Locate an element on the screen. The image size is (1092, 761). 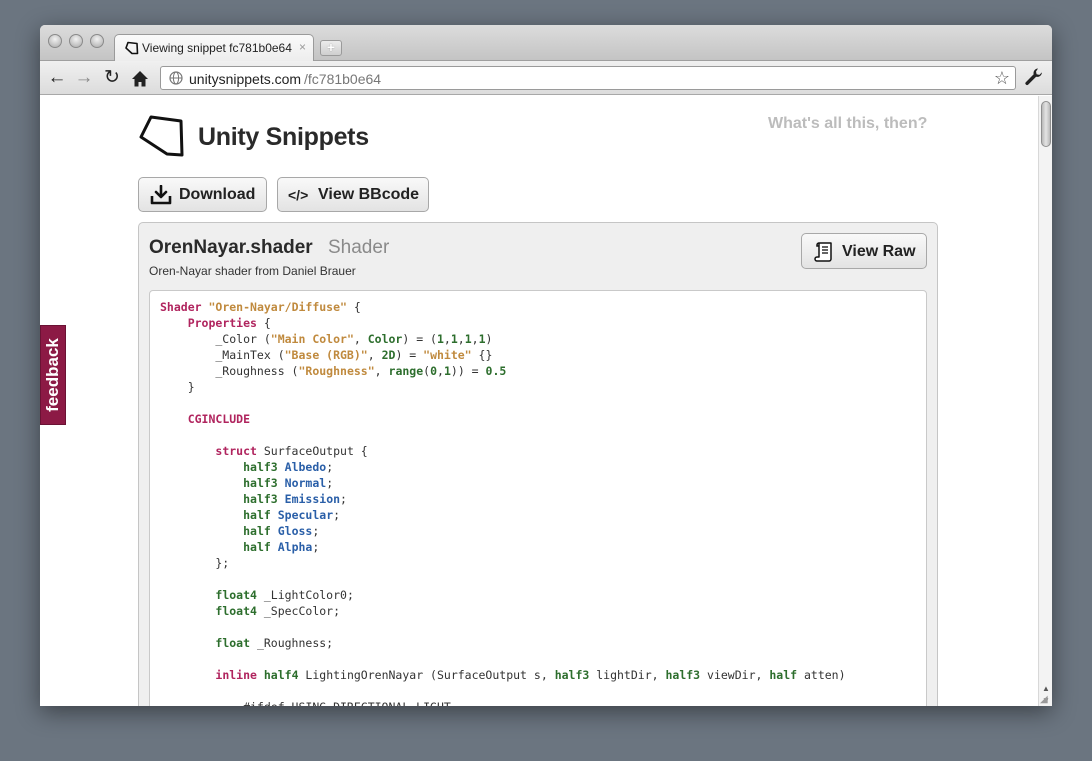
browser-toolbar: ← → ↻ unitysnippets.com /fc781b0e64 ☆ is located at coordinates (546, 78).